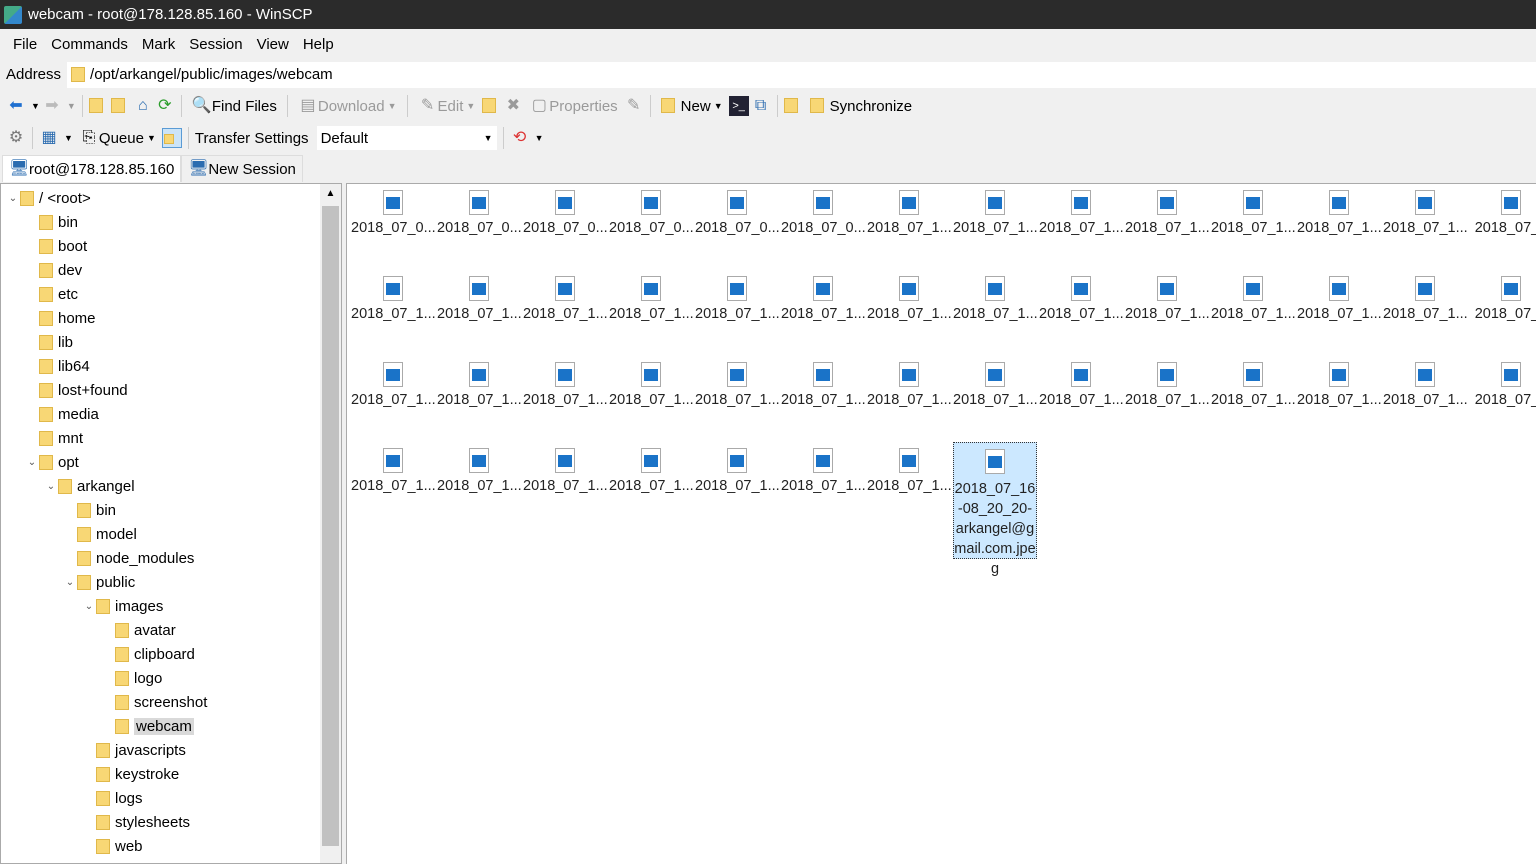 The height and width of the screenshot is (864, 1536). Describe the element at coordinates (318, 44) in the screenshot. I see `menu-help: Help` at that location.